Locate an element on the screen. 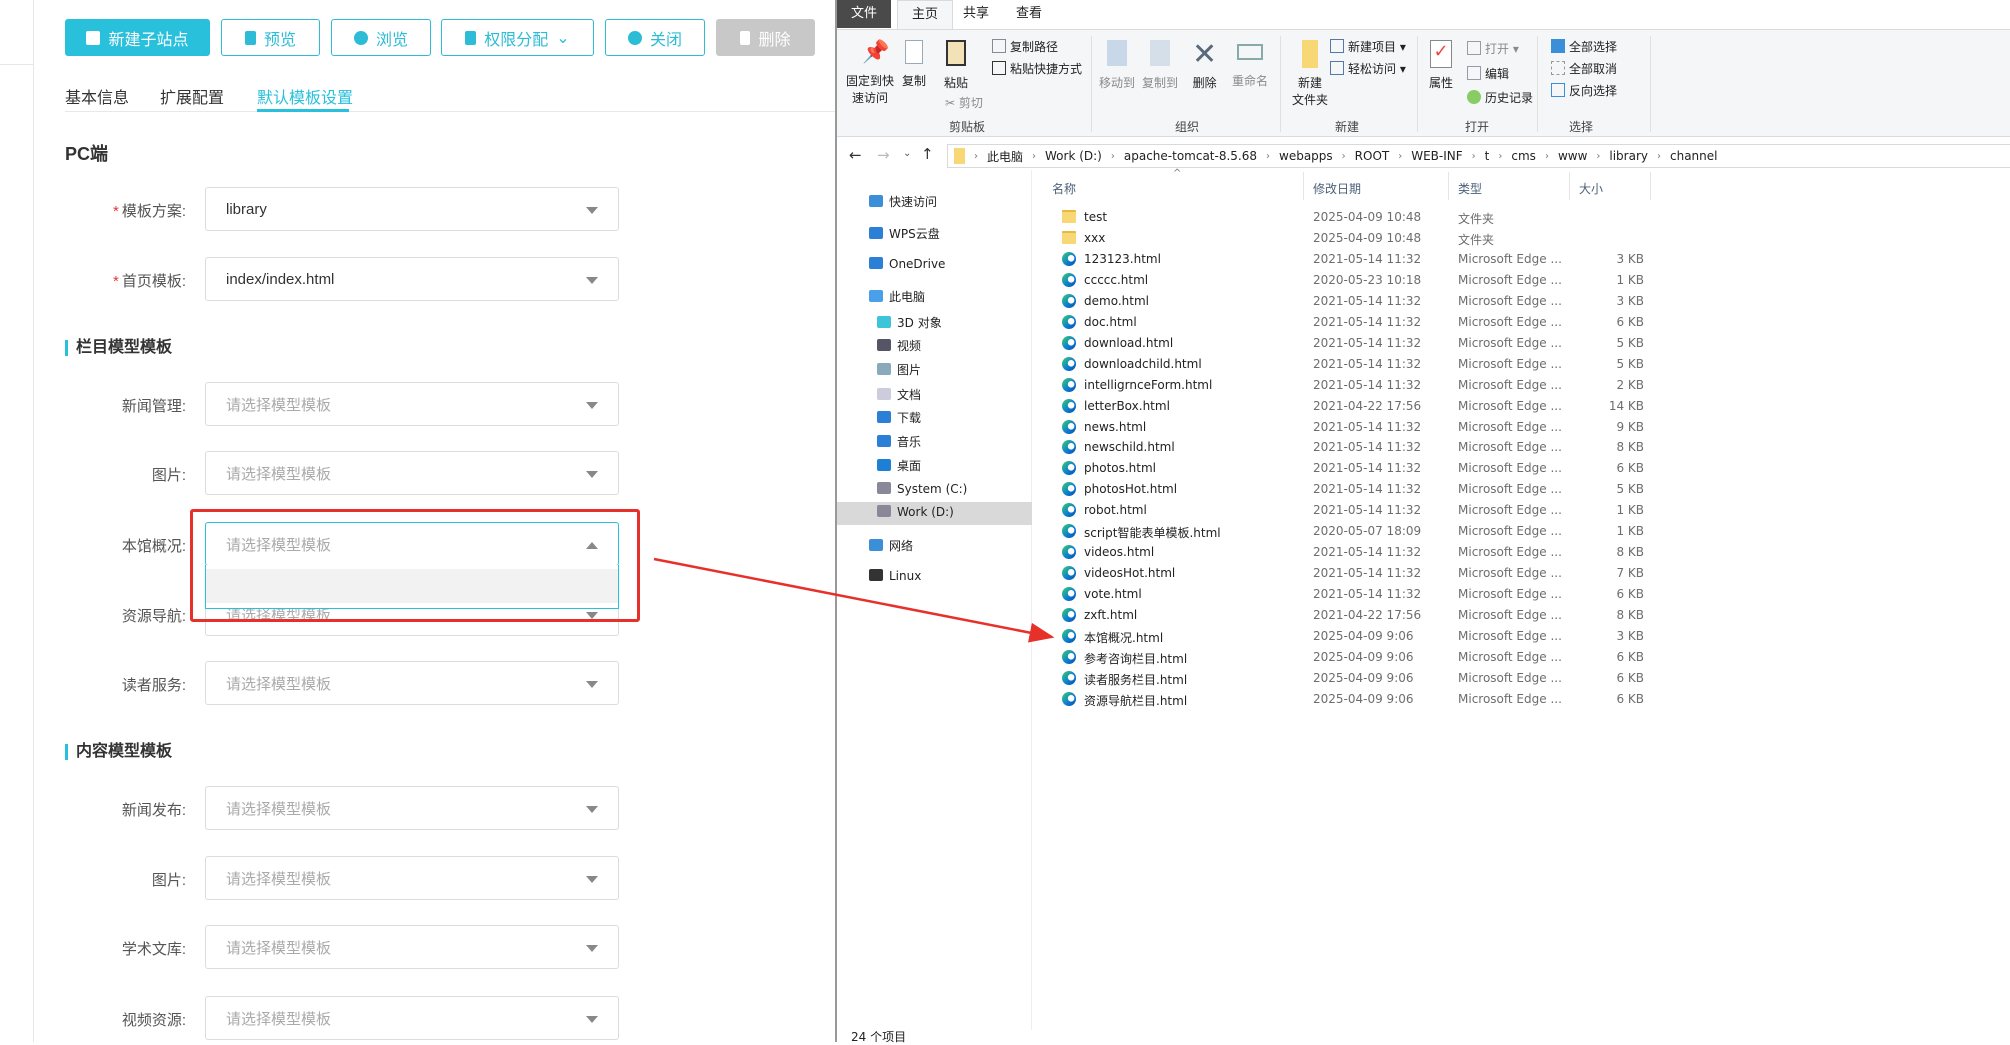 Image resolution: width=2010 pixels, height=1045 pixels. browse-button: 浏览 is located at coordinates (381, 37).